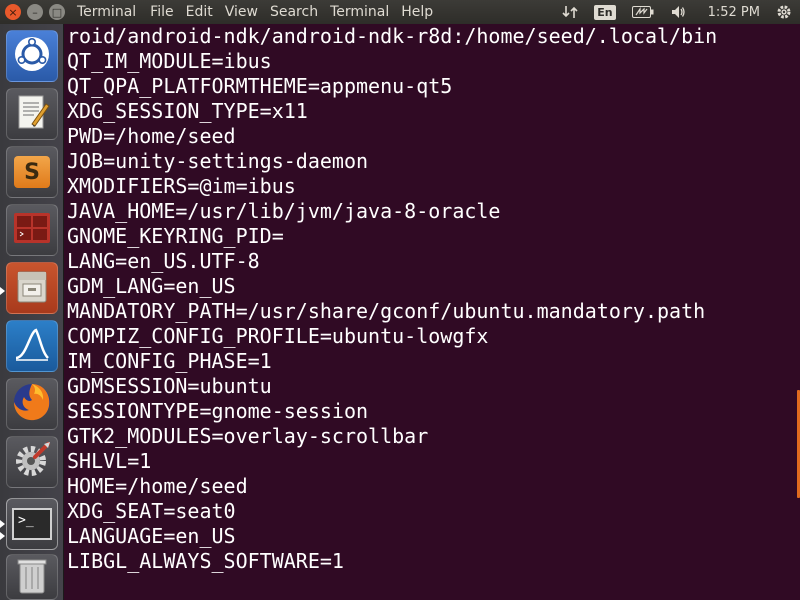 This screenshot has height=600, width=800. I want to click on terminal-line: LANG=en_US.UTF-8, so click(163, 261).